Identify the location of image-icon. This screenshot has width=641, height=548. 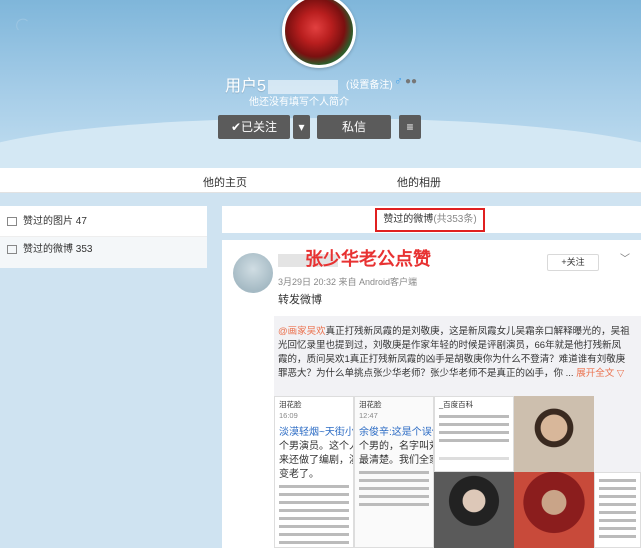
(12, 221).